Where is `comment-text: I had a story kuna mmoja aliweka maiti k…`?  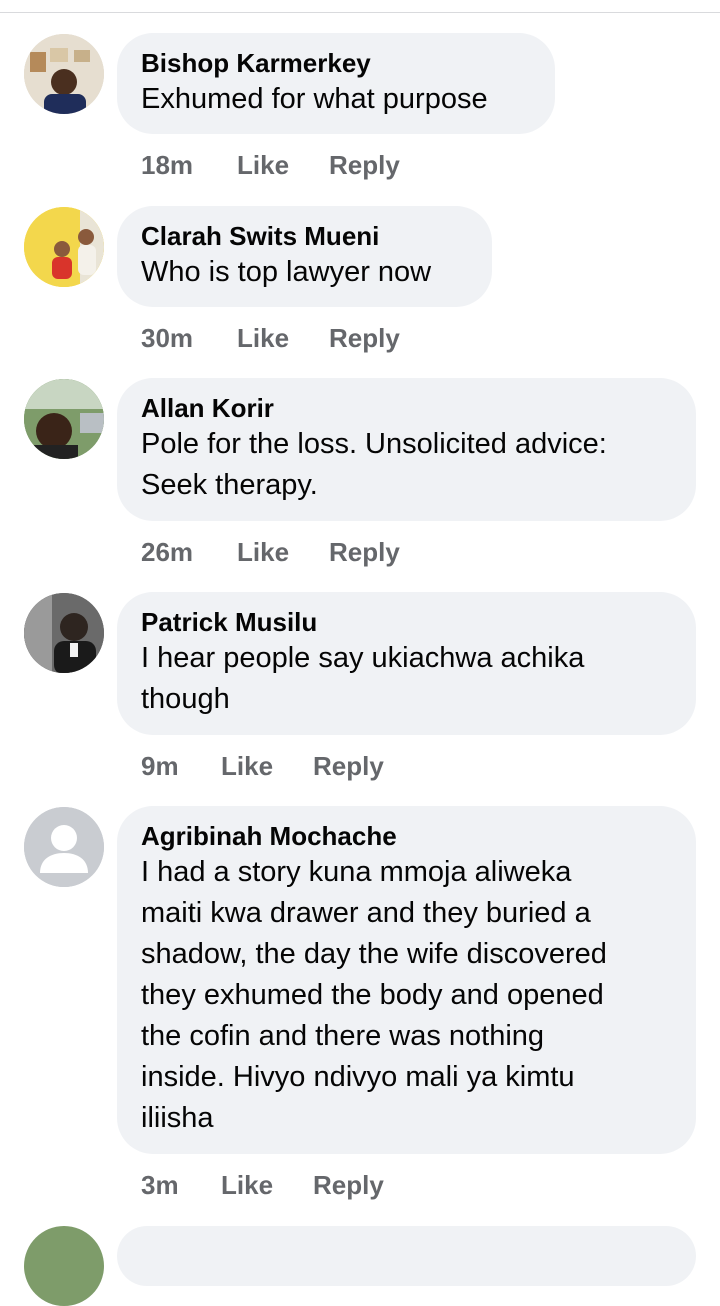 comment-text: I had a story kuna mmoja aliweka maiti k… is located at coordinates (374, 995).